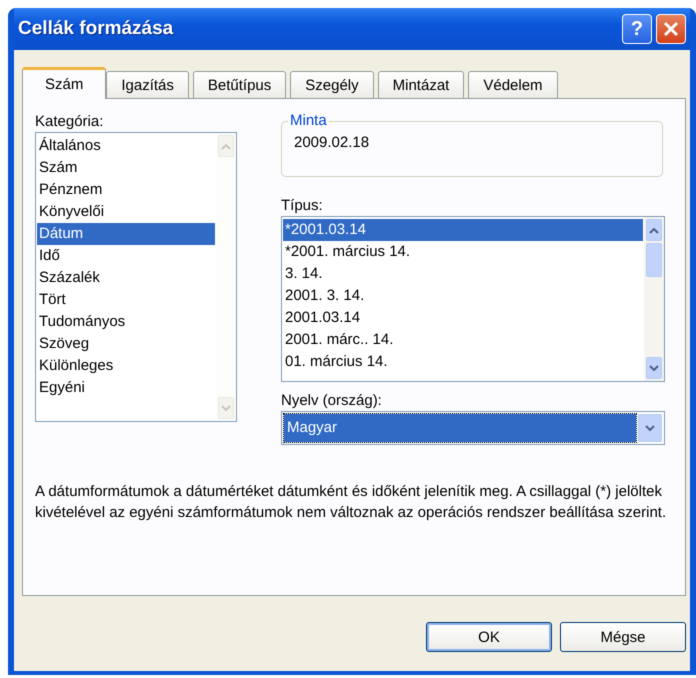  I want to click on list-item: 01. március 14., so click(463, 362).